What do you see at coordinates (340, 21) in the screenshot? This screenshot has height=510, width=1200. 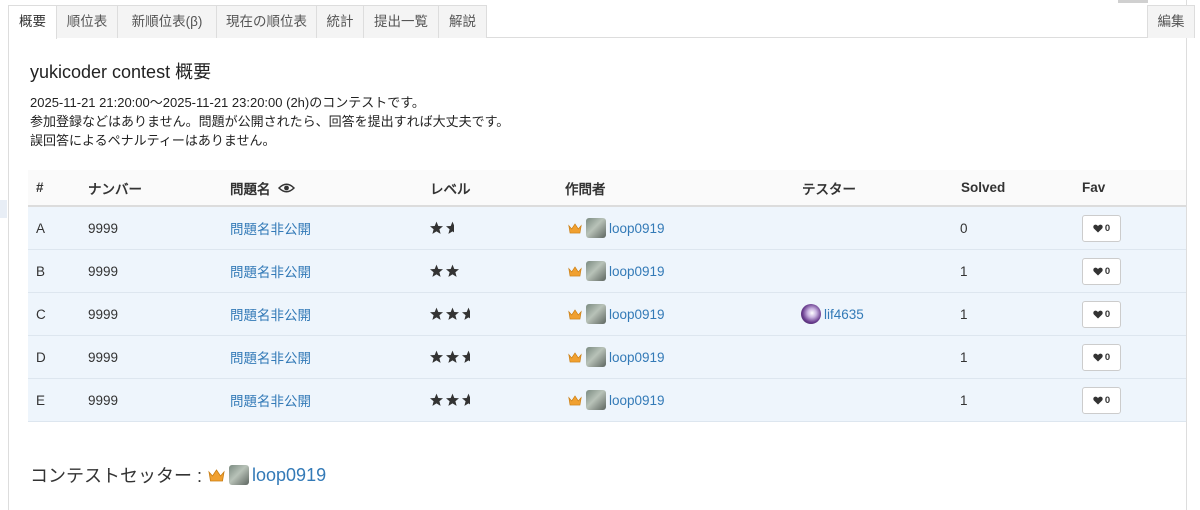 I see `tab-statistics: 統計` at bounding box center [340, 21].